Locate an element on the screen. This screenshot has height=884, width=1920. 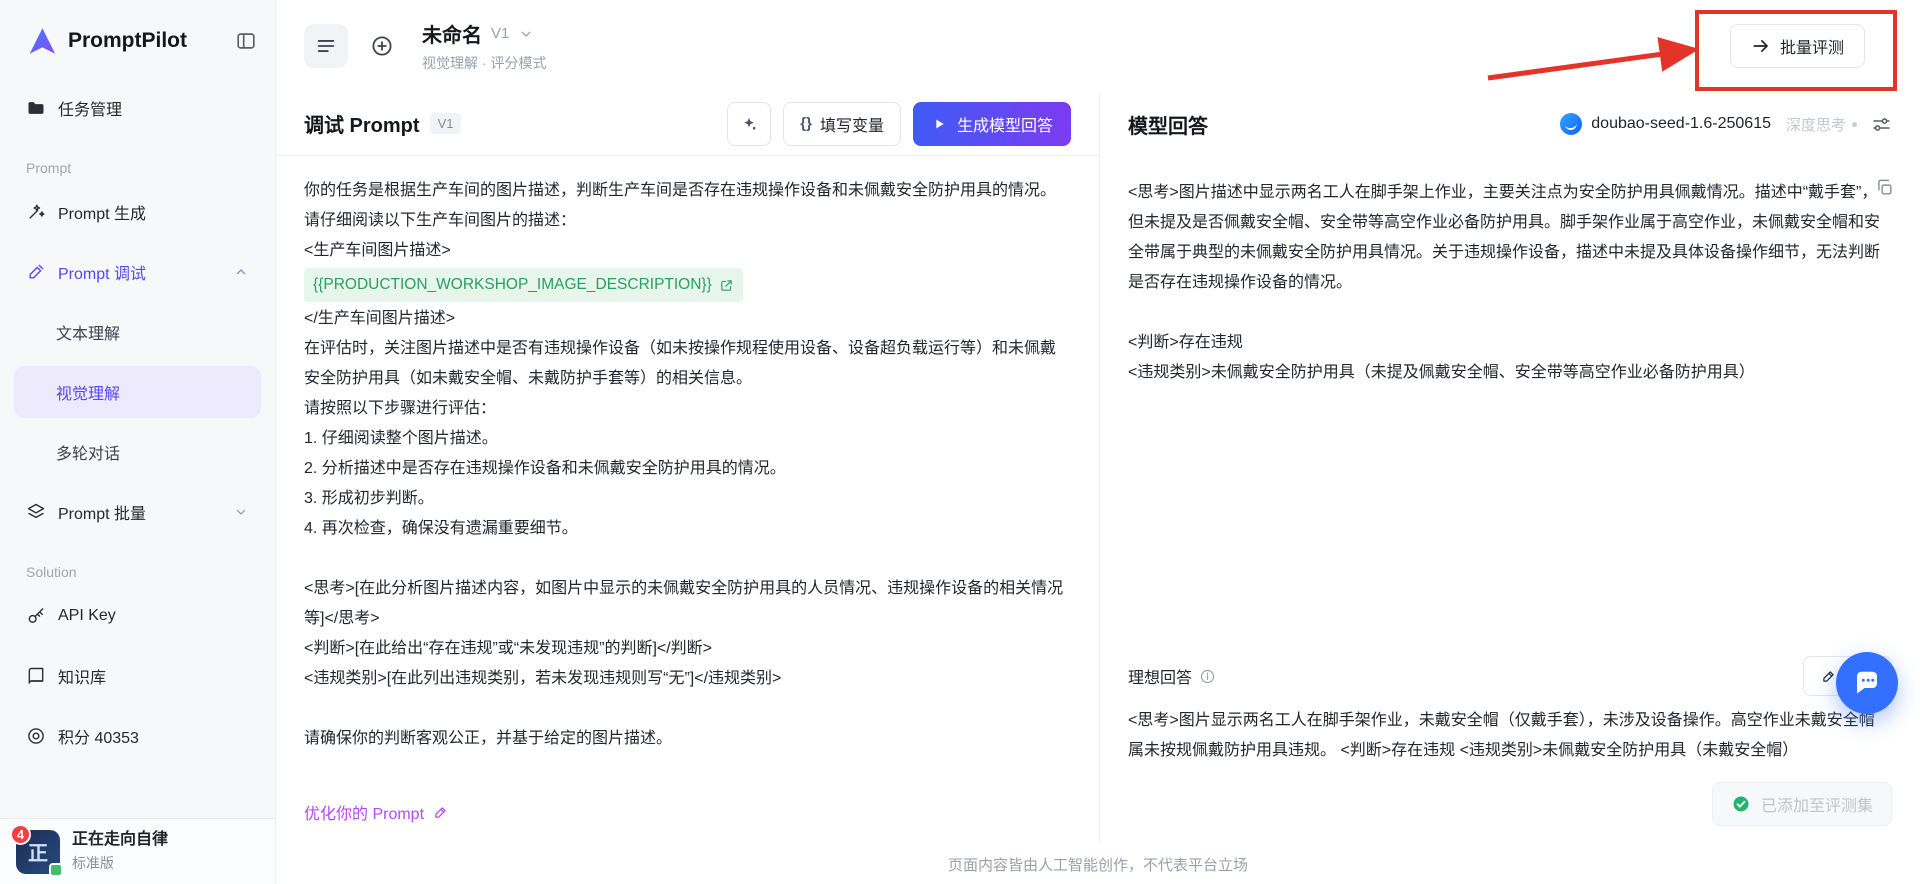
model-selector: doubao-seed-1.6-250615 深度思考 is located at coordinates (1708, 124).